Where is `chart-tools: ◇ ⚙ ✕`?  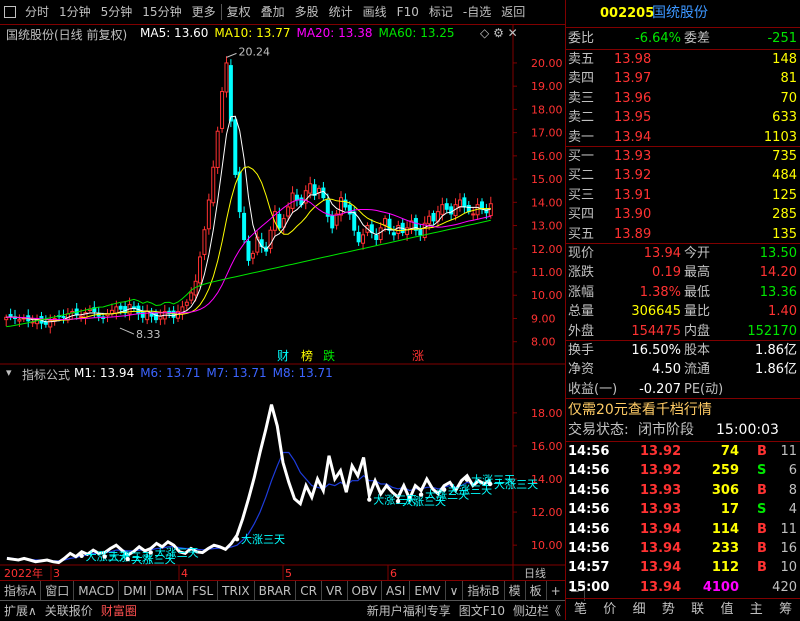
chart-tools: ◇ ⚙ ✕ is located at coordinates (499, 33).